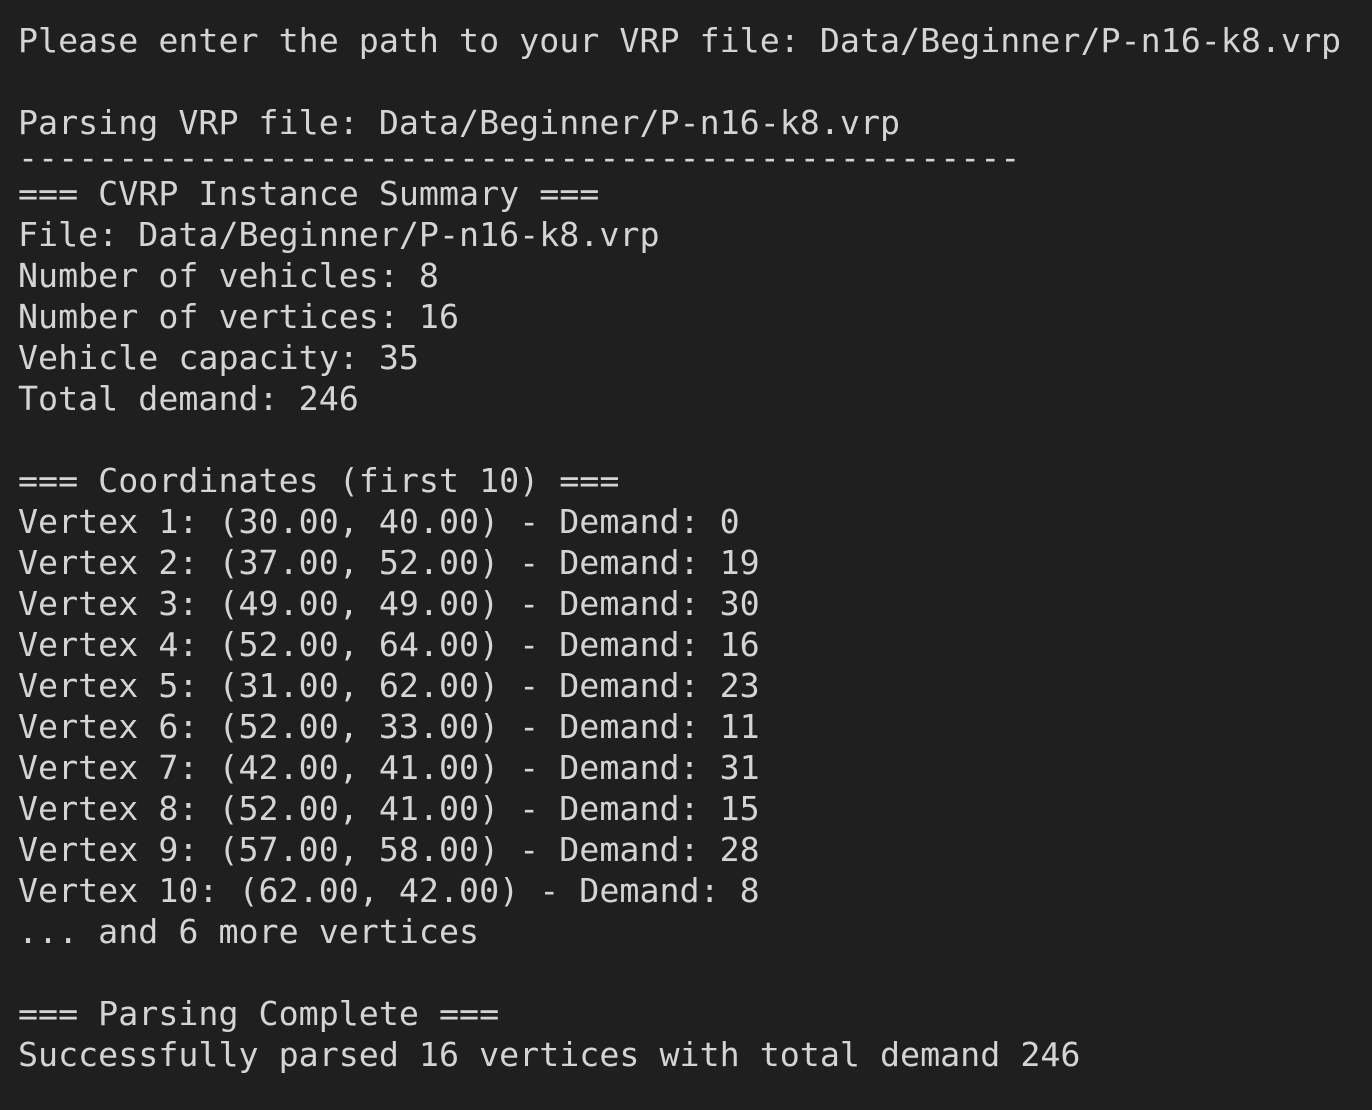 This screenshot has height=1110, width=1372. Describe the element at coordinates (339, 234) in the screenshot. I see `file-line: File: Data/Beginner/P-n16-k8.vrp` at that location.